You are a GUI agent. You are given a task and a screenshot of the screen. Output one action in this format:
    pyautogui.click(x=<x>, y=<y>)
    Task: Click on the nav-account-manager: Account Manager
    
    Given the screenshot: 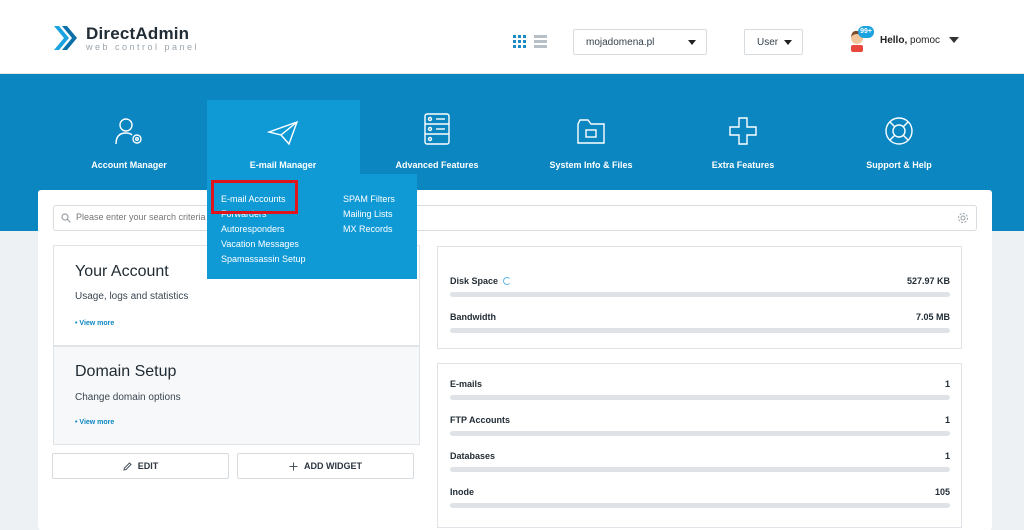 What is the action you would take?
    pyautogui.click(x=129, y=141)
    